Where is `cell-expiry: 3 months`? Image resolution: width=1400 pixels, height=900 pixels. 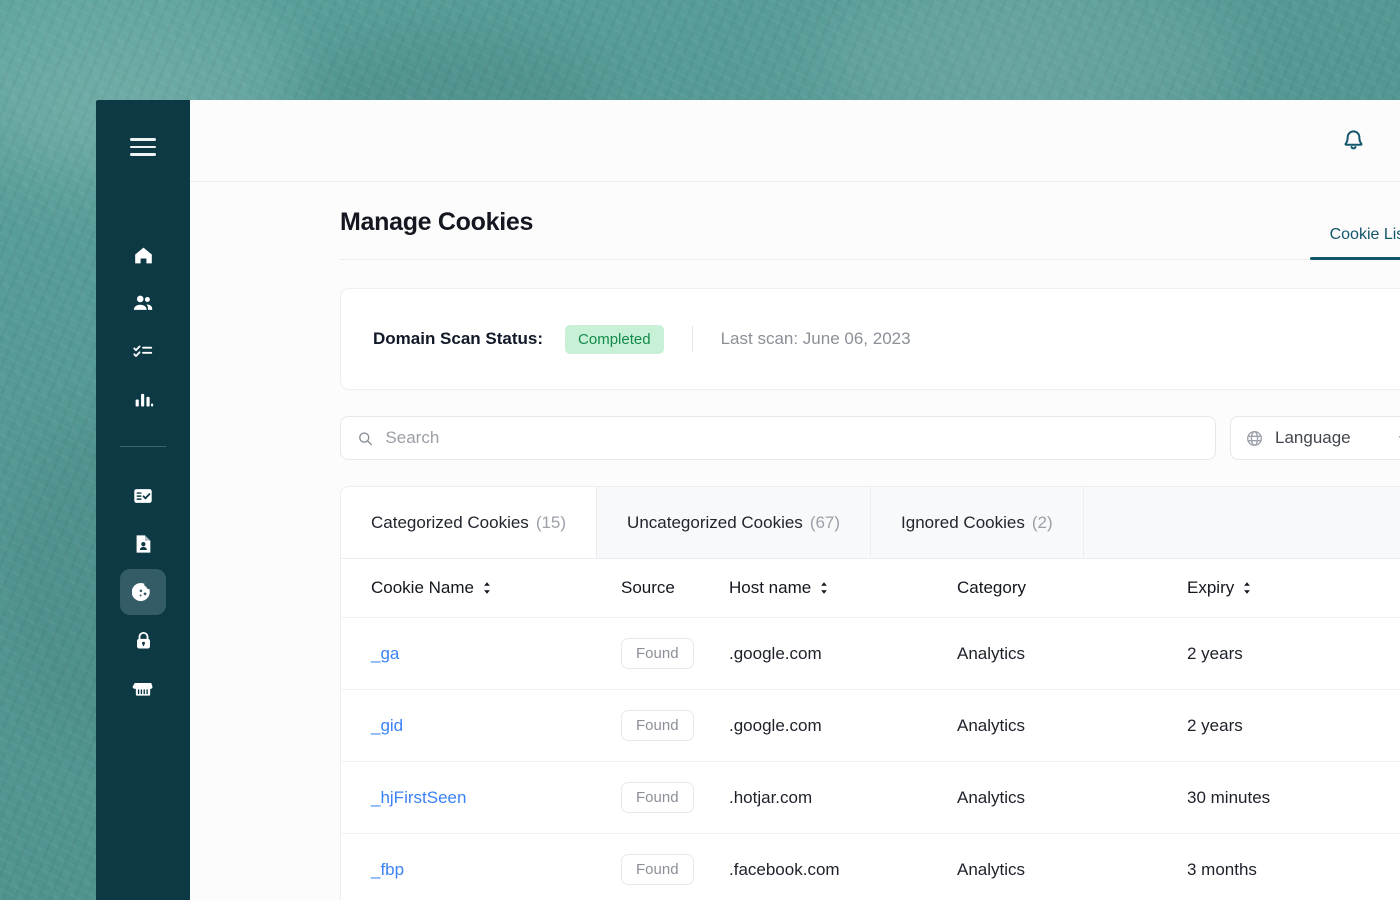
cell-expiry: 3 months is located at coordinates (1293, 866).